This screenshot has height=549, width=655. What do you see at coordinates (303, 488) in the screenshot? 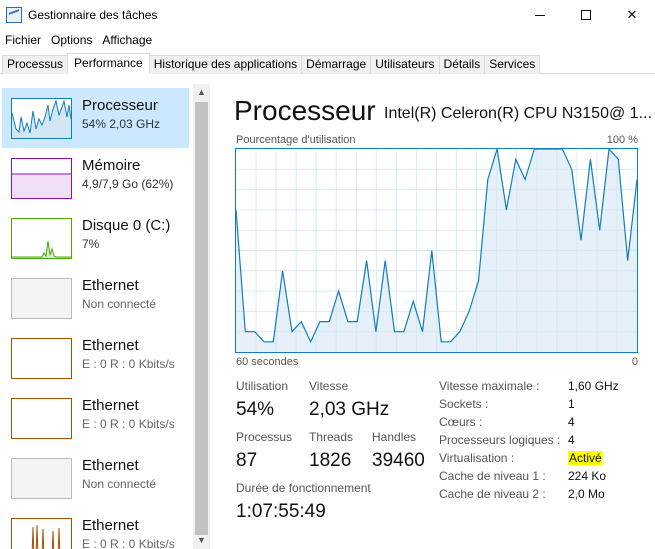
I see `uptime-label: Durée de fonctionnement` at bounding box center [303, 488].